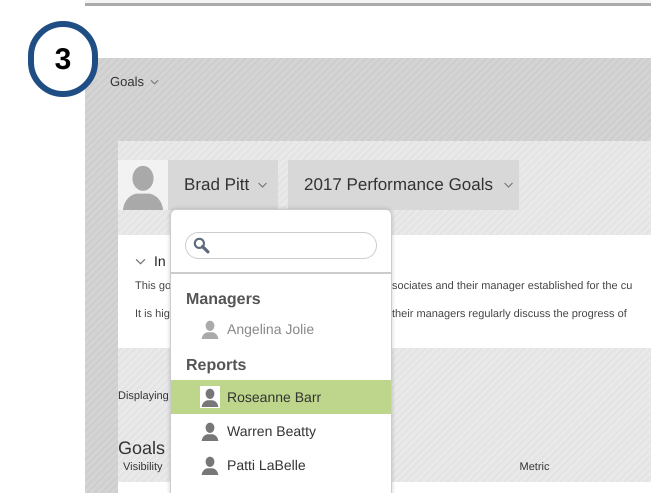  Describe the element at coordinates (223, 300) in the screenshot. I see `group-heading: Managers` at that location.